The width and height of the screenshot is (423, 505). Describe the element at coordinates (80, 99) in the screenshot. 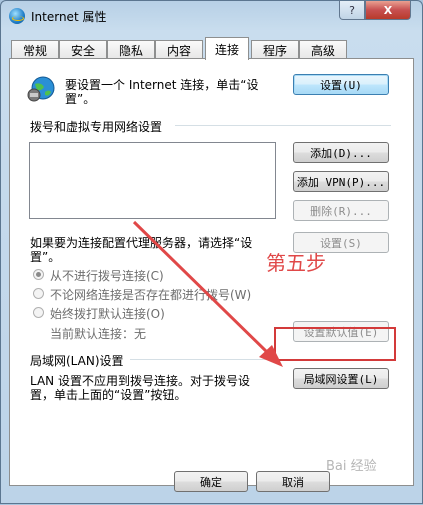

I see `setup-description-line2: 置”。` at that location.